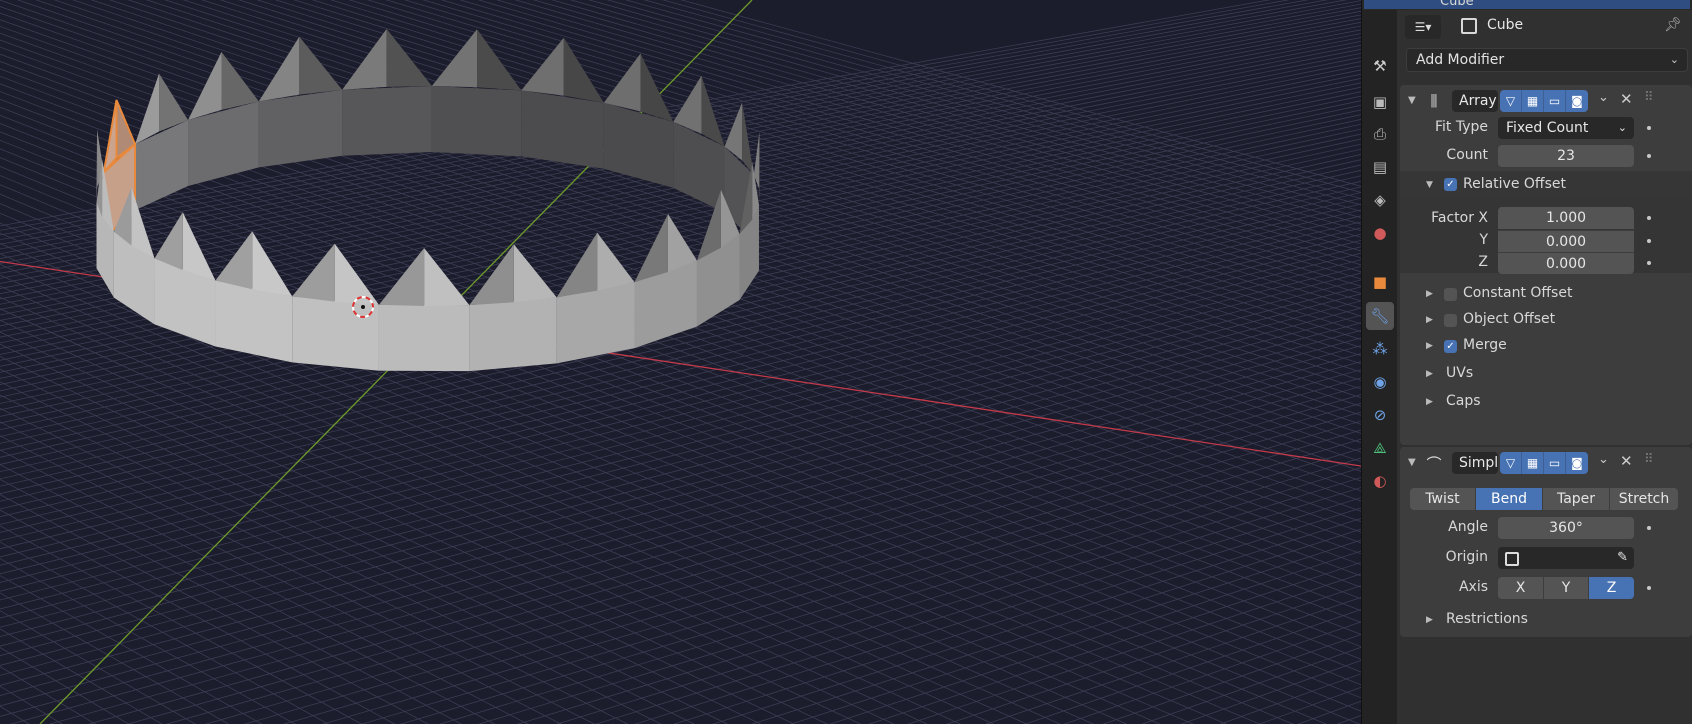 This screenshot has height=724, width=1692. Describe the element at coordinates (1566, 241) in the screenshot. I see `factor-y-field: 0.000` at that location.